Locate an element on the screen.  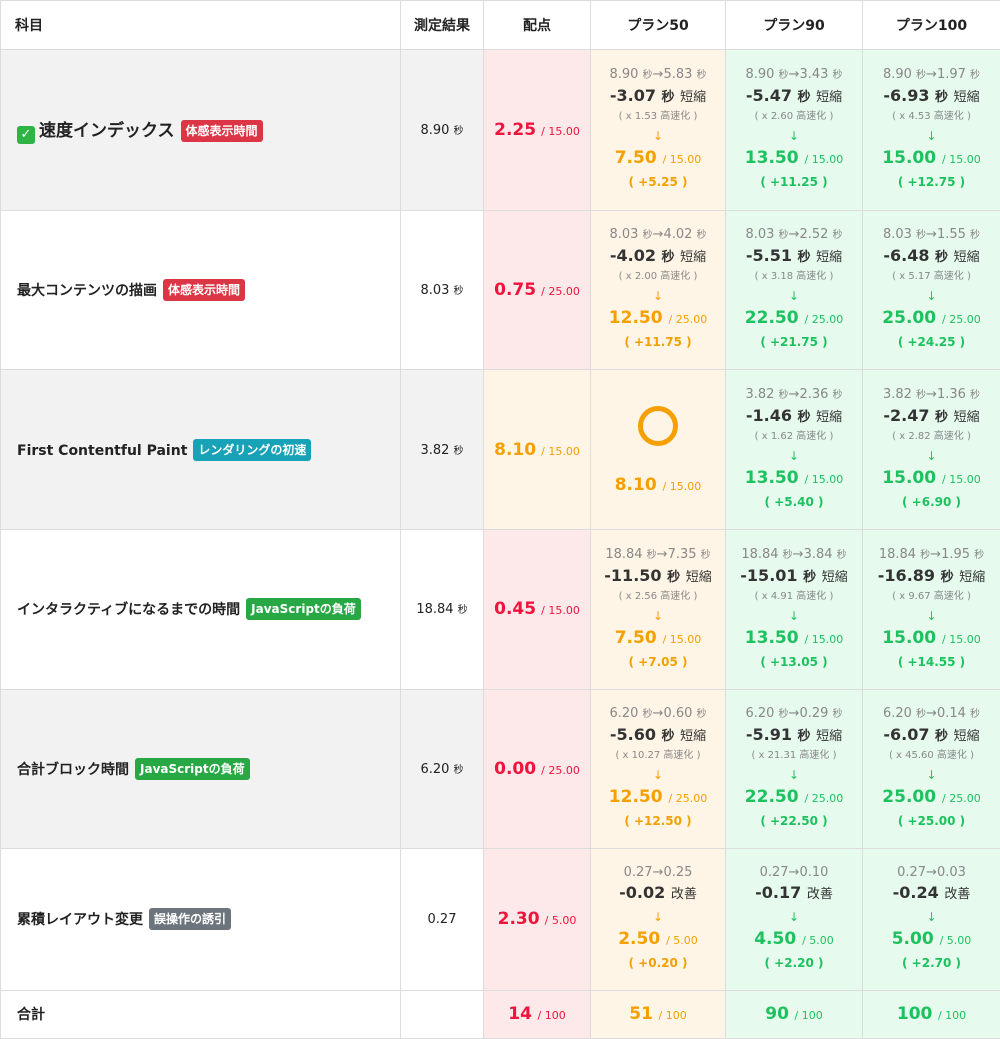
gain: ( +13.05 ) is located at coordinates (793, 662).